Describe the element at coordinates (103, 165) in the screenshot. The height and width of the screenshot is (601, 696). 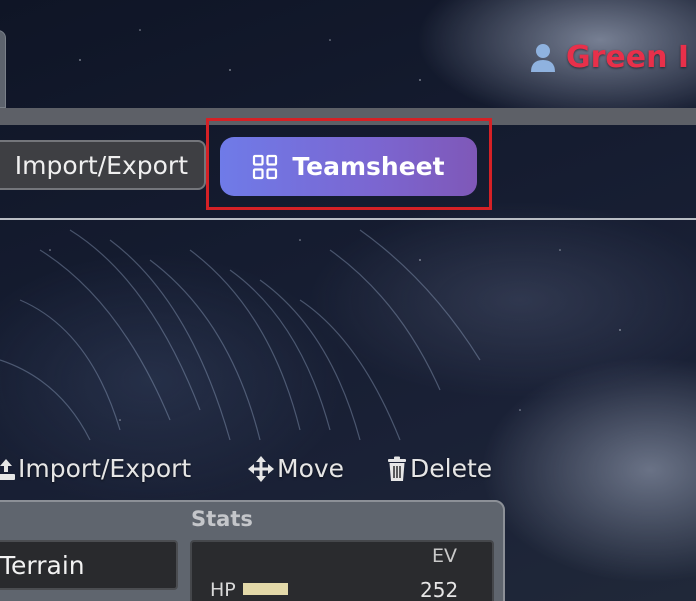
I see `import-export-button: Import/Export` at that location.